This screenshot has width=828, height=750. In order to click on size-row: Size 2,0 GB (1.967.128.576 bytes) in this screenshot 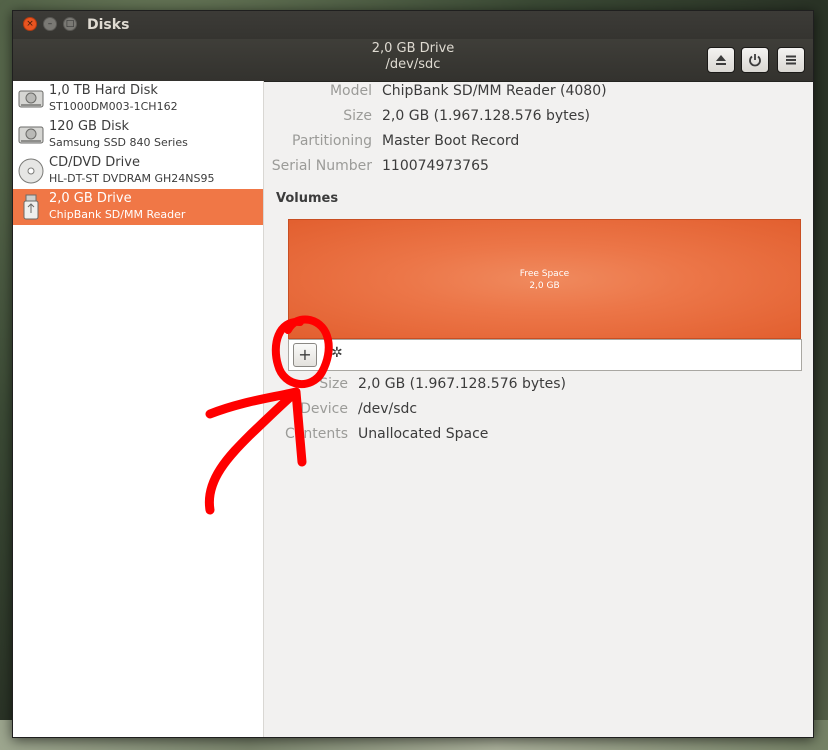, I will do `click(533, 118)`.